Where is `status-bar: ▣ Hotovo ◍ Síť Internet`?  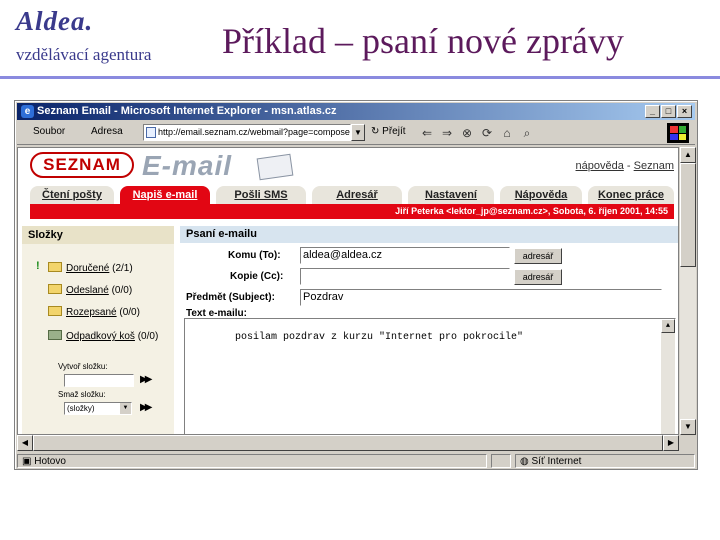 status-bar: ▣ Hotovo ◍ Síť Internet is located at coordinates (356, 461).